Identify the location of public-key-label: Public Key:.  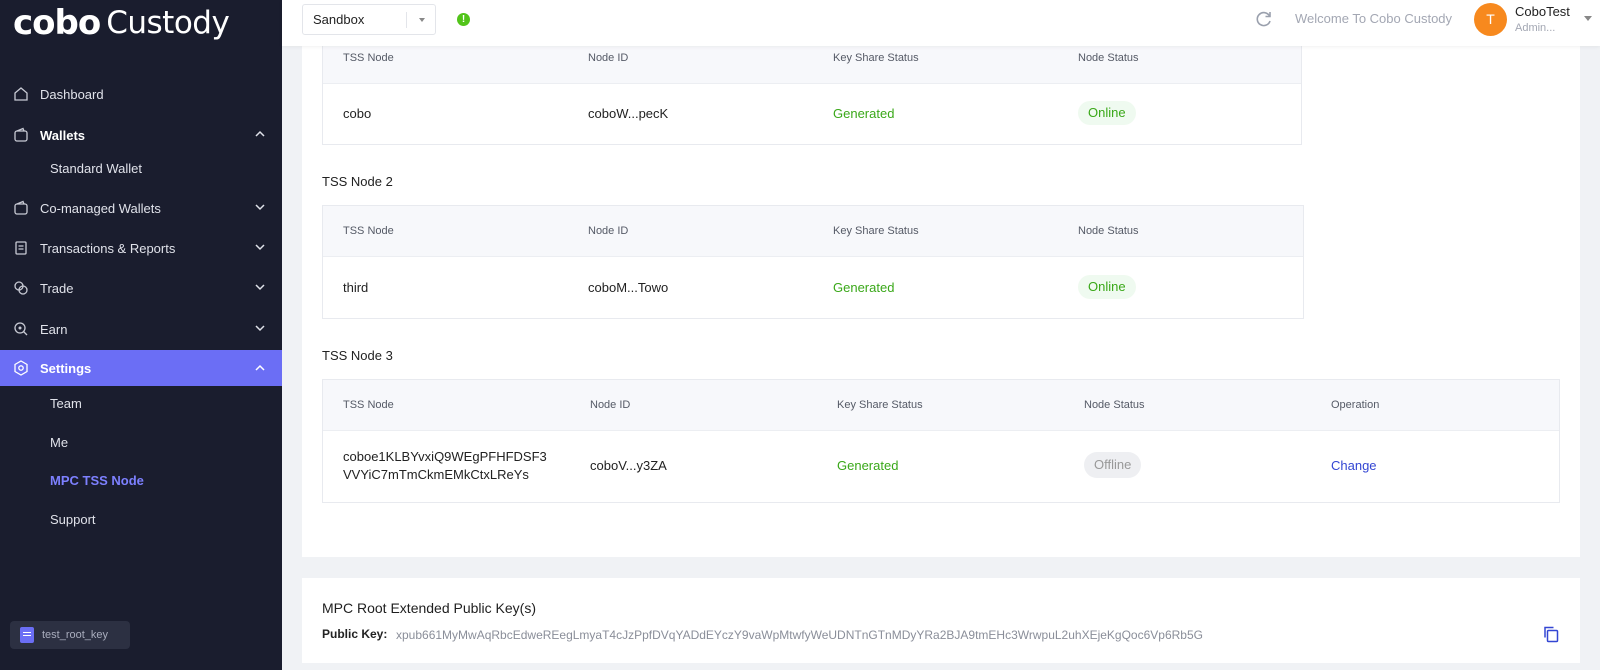
(355, 634).